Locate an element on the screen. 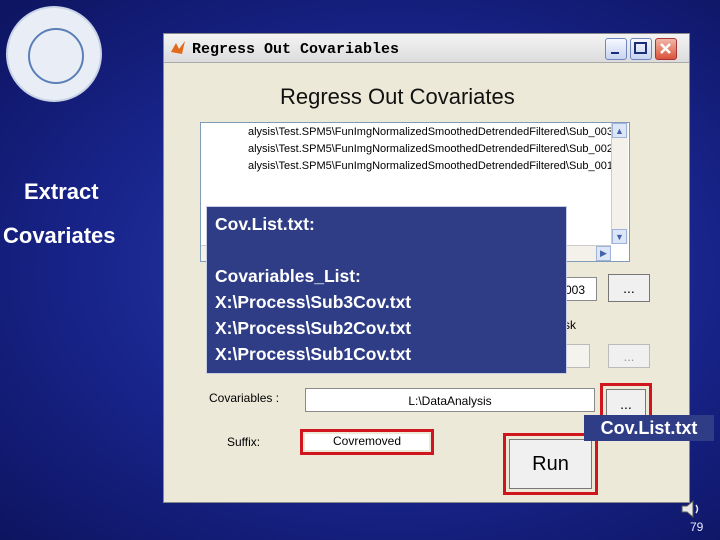  university-logo is located at coordinates (54, 54).